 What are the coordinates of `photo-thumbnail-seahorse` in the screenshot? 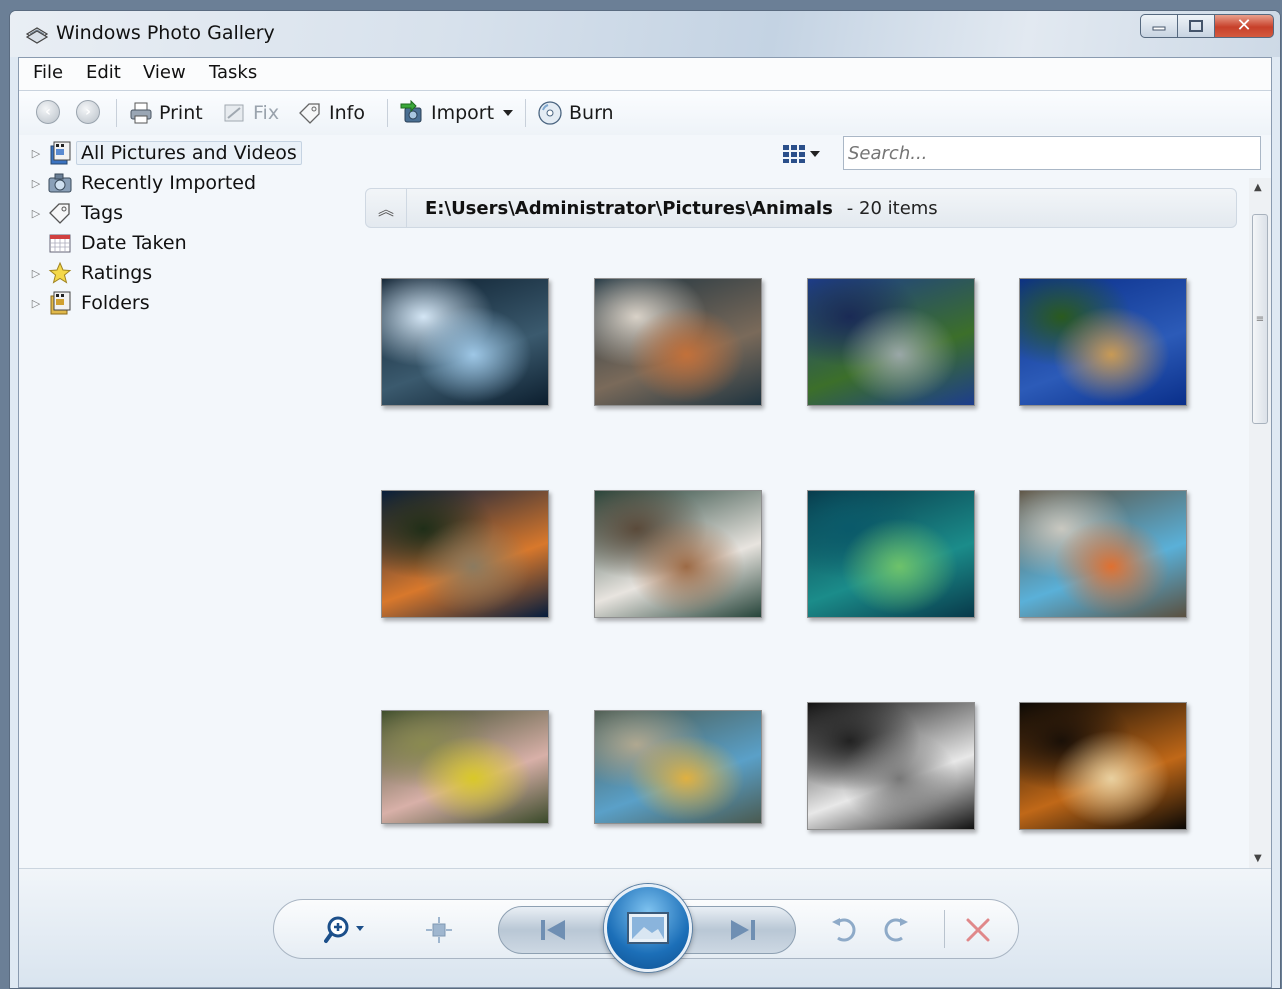 It's located at (465, 342).